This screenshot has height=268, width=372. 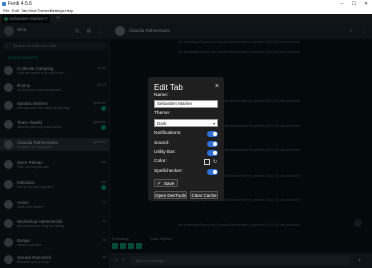 I want to click on close-window-button: ✕, so click(x=366, y=4).